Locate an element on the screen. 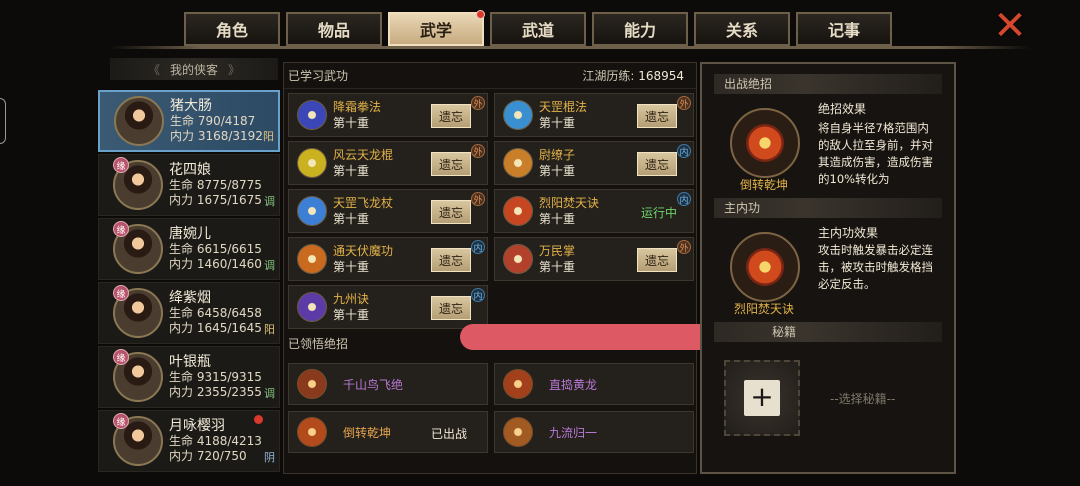 The image size is (1080, 486). skill-card: 烈阳焚天诀 第十重 运行中内 is located at coordinates (594, 211).